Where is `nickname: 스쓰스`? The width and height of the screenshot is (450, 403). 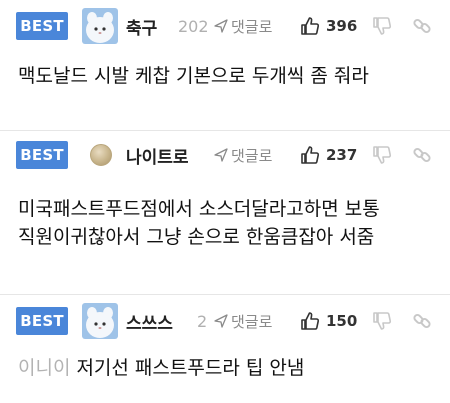 nickname: 스쓰스 is located at coordinates (149, 321).